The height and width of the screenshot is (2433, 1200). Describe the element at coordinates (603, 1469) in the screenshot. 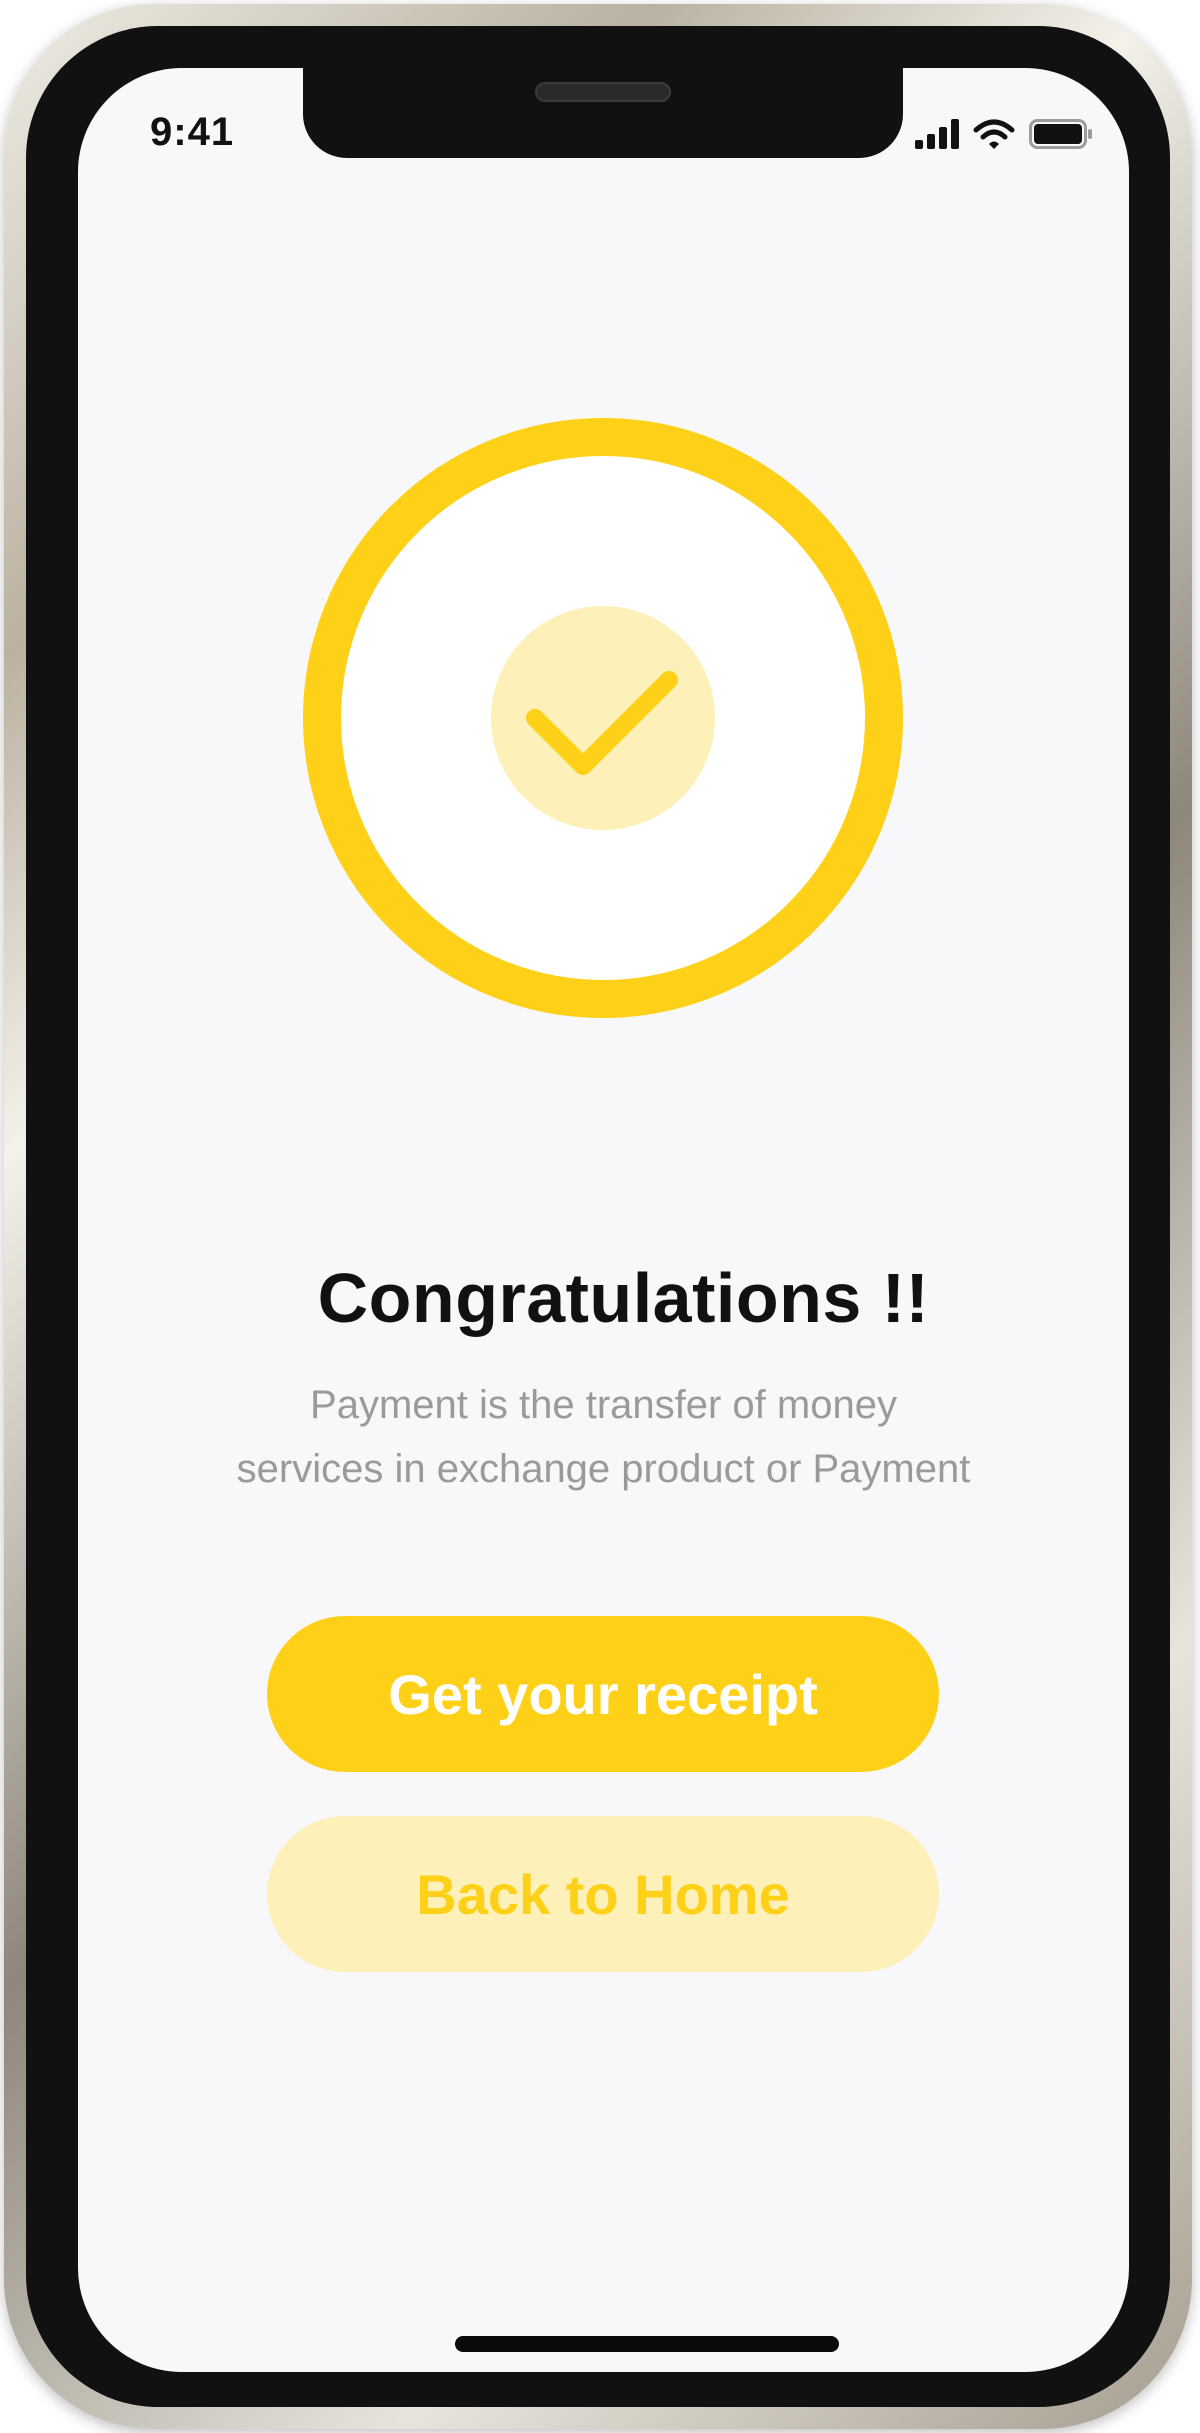

I see `description-line-2: services in exchange product or Payment` at that location.